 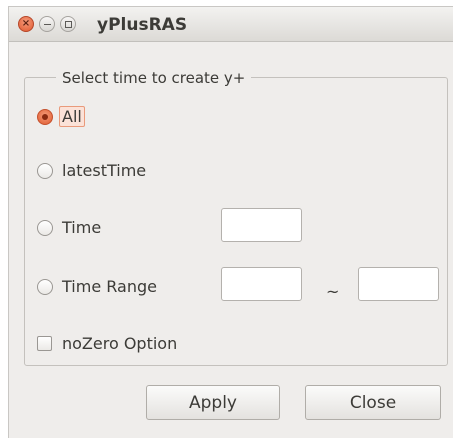 I want to click on latest-time-radio, so click(x=45, y=170).